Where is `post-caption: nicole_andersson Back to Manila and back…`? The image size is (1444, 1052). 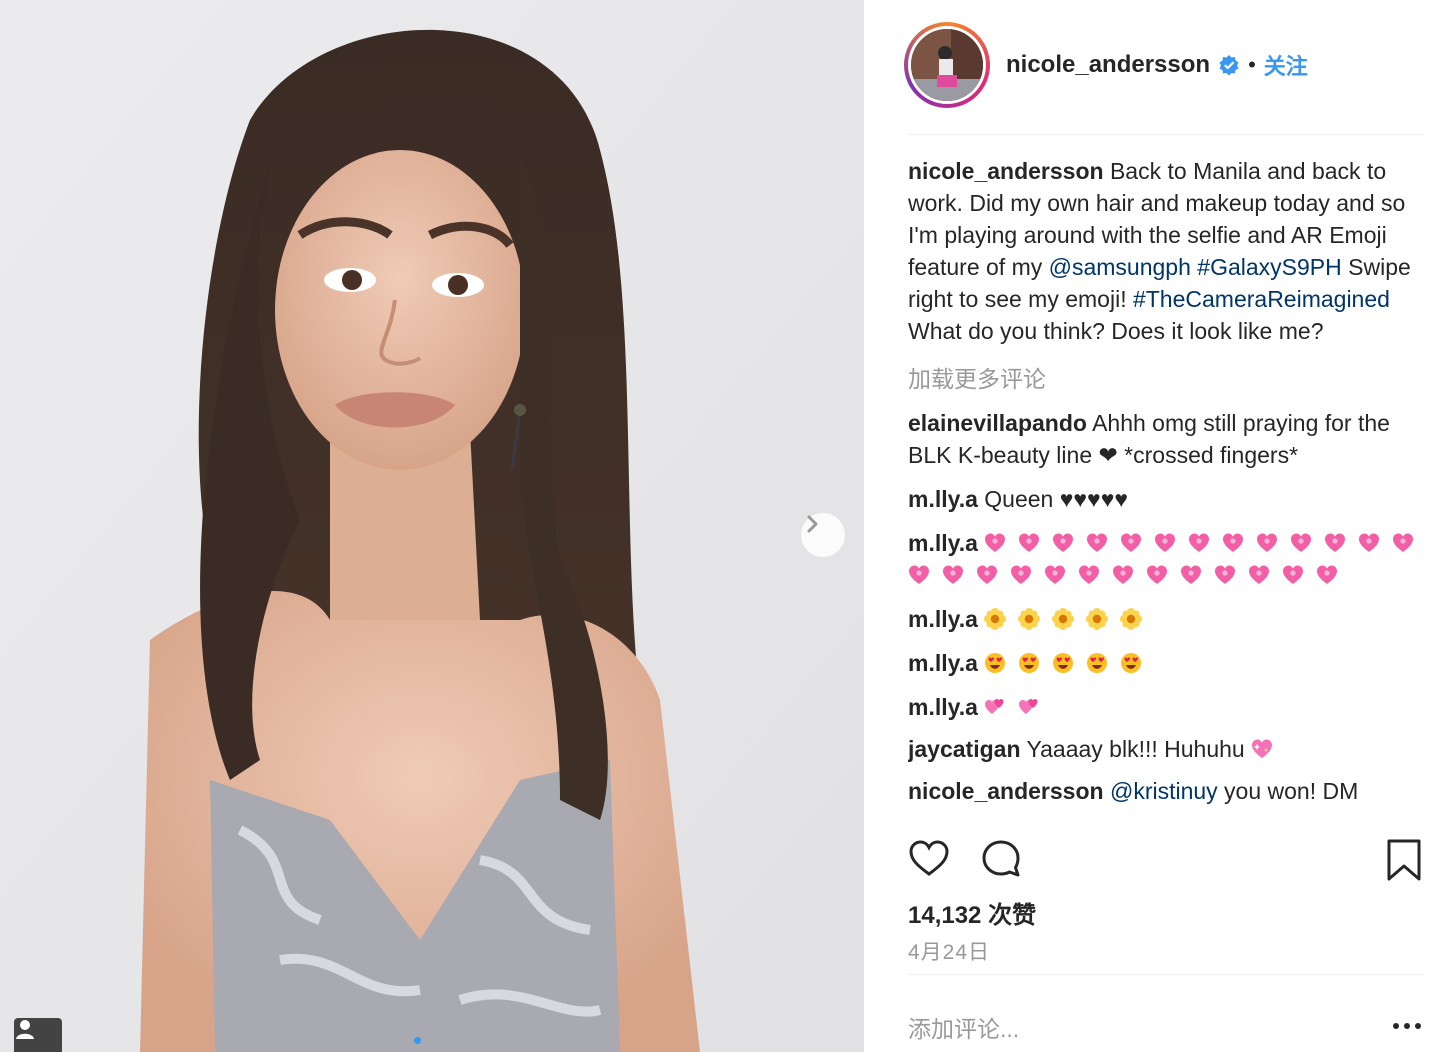
post-caption: nicole_andersson Back to Manila and back… is located at coordinates (1168, 251).